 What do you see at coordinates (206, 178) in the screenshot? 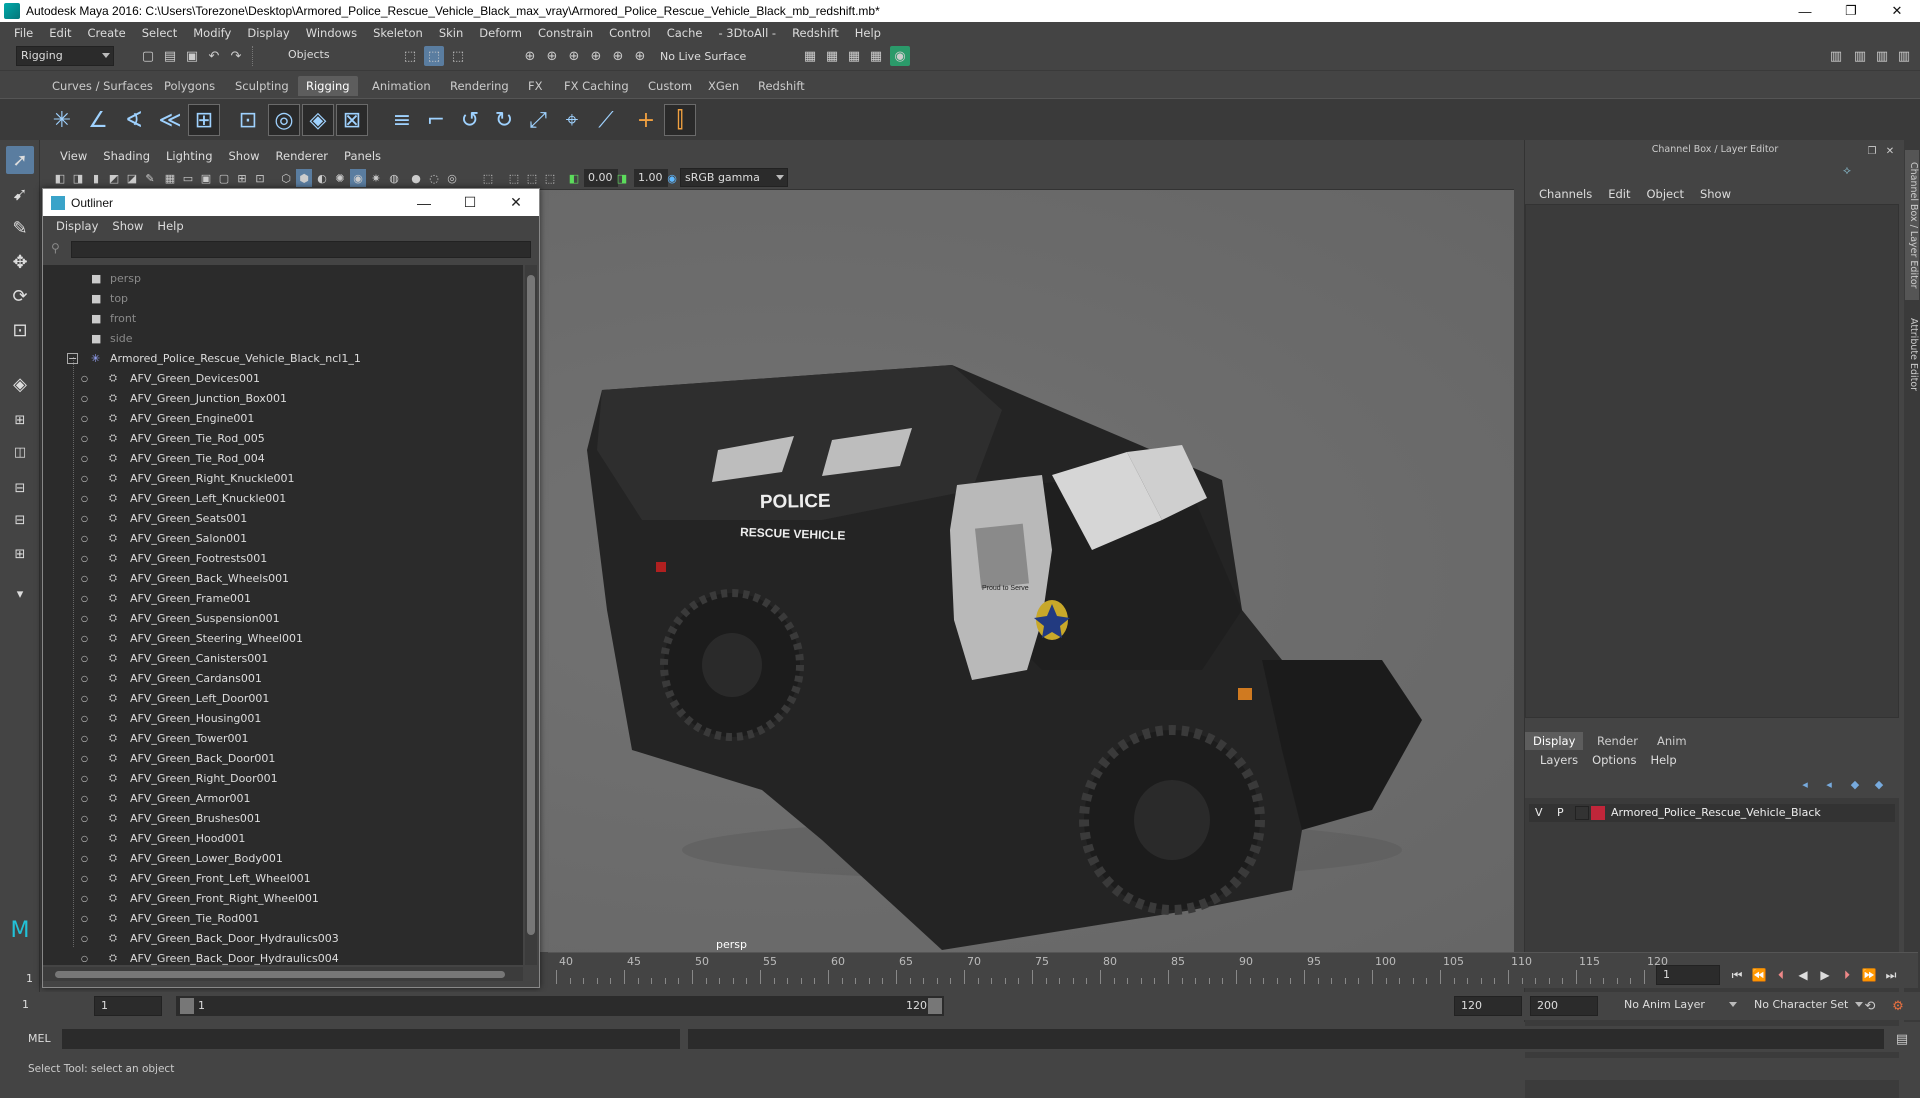
I see `resolution-gate-icon: ▣` at bounding box center [206, 178].